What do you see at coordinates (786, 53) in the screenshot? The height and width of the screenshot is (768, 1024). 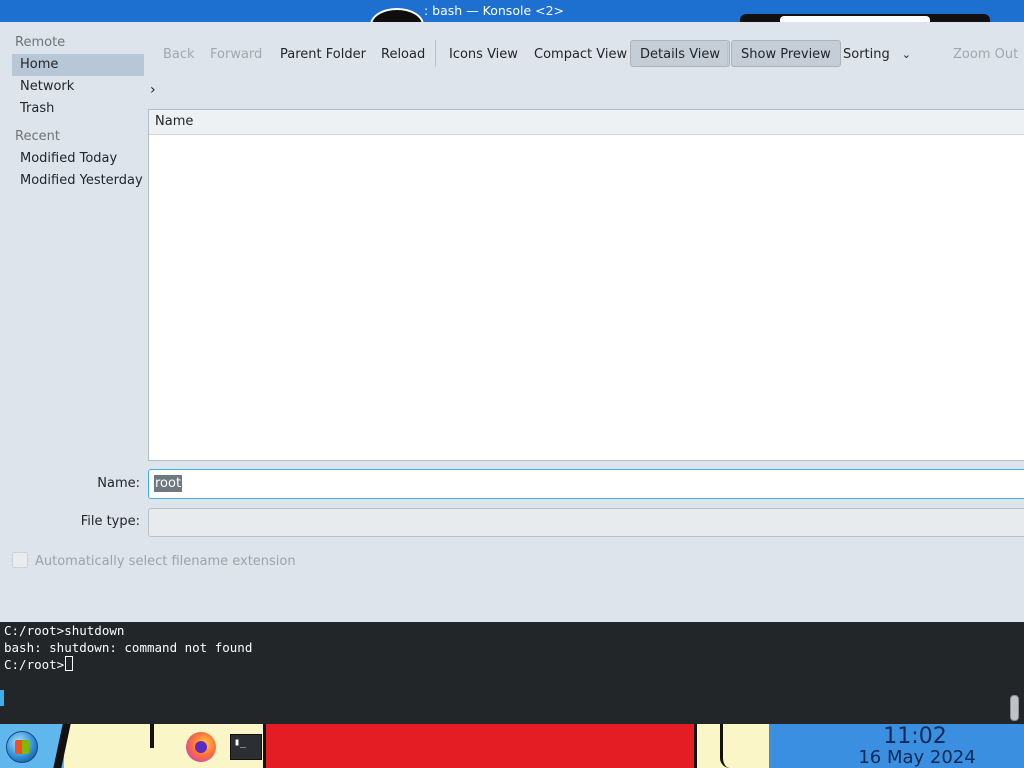 I see `show-preview-button: Show Preview` at bounding box center [786, 53].